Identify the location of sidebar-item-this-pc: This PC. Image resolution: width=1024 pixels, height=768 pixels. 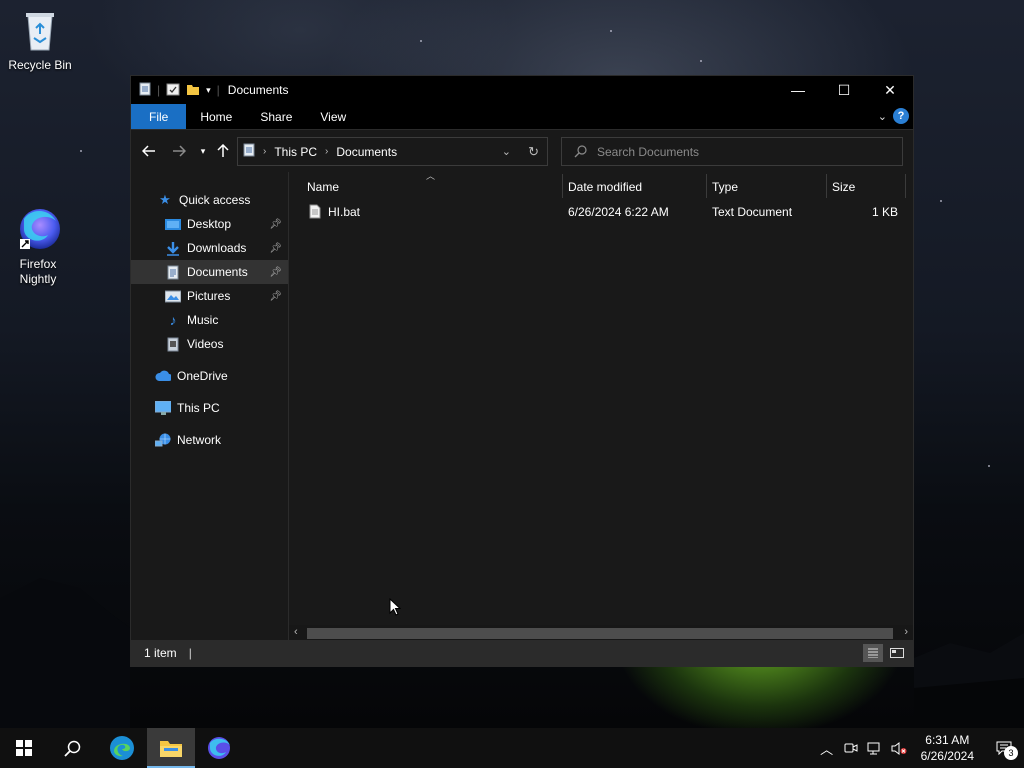
(209, 408).